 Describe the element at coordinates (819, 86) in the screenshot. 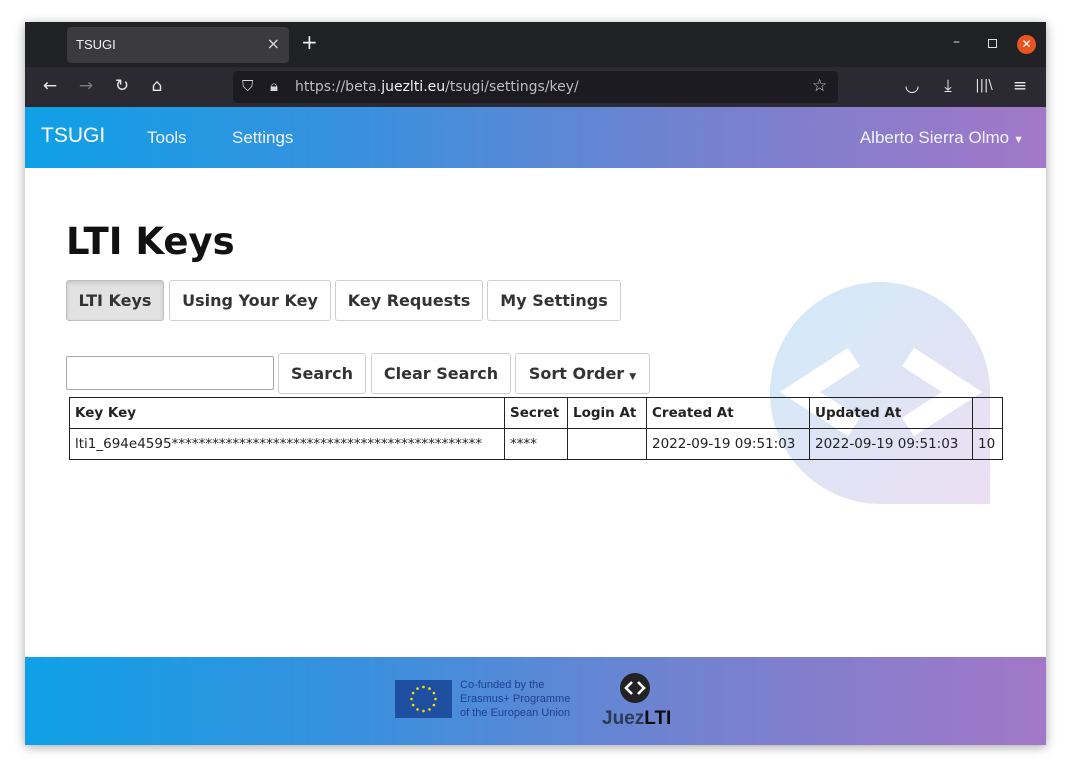

I see `bookmark-star-icon: ☆` at that location.